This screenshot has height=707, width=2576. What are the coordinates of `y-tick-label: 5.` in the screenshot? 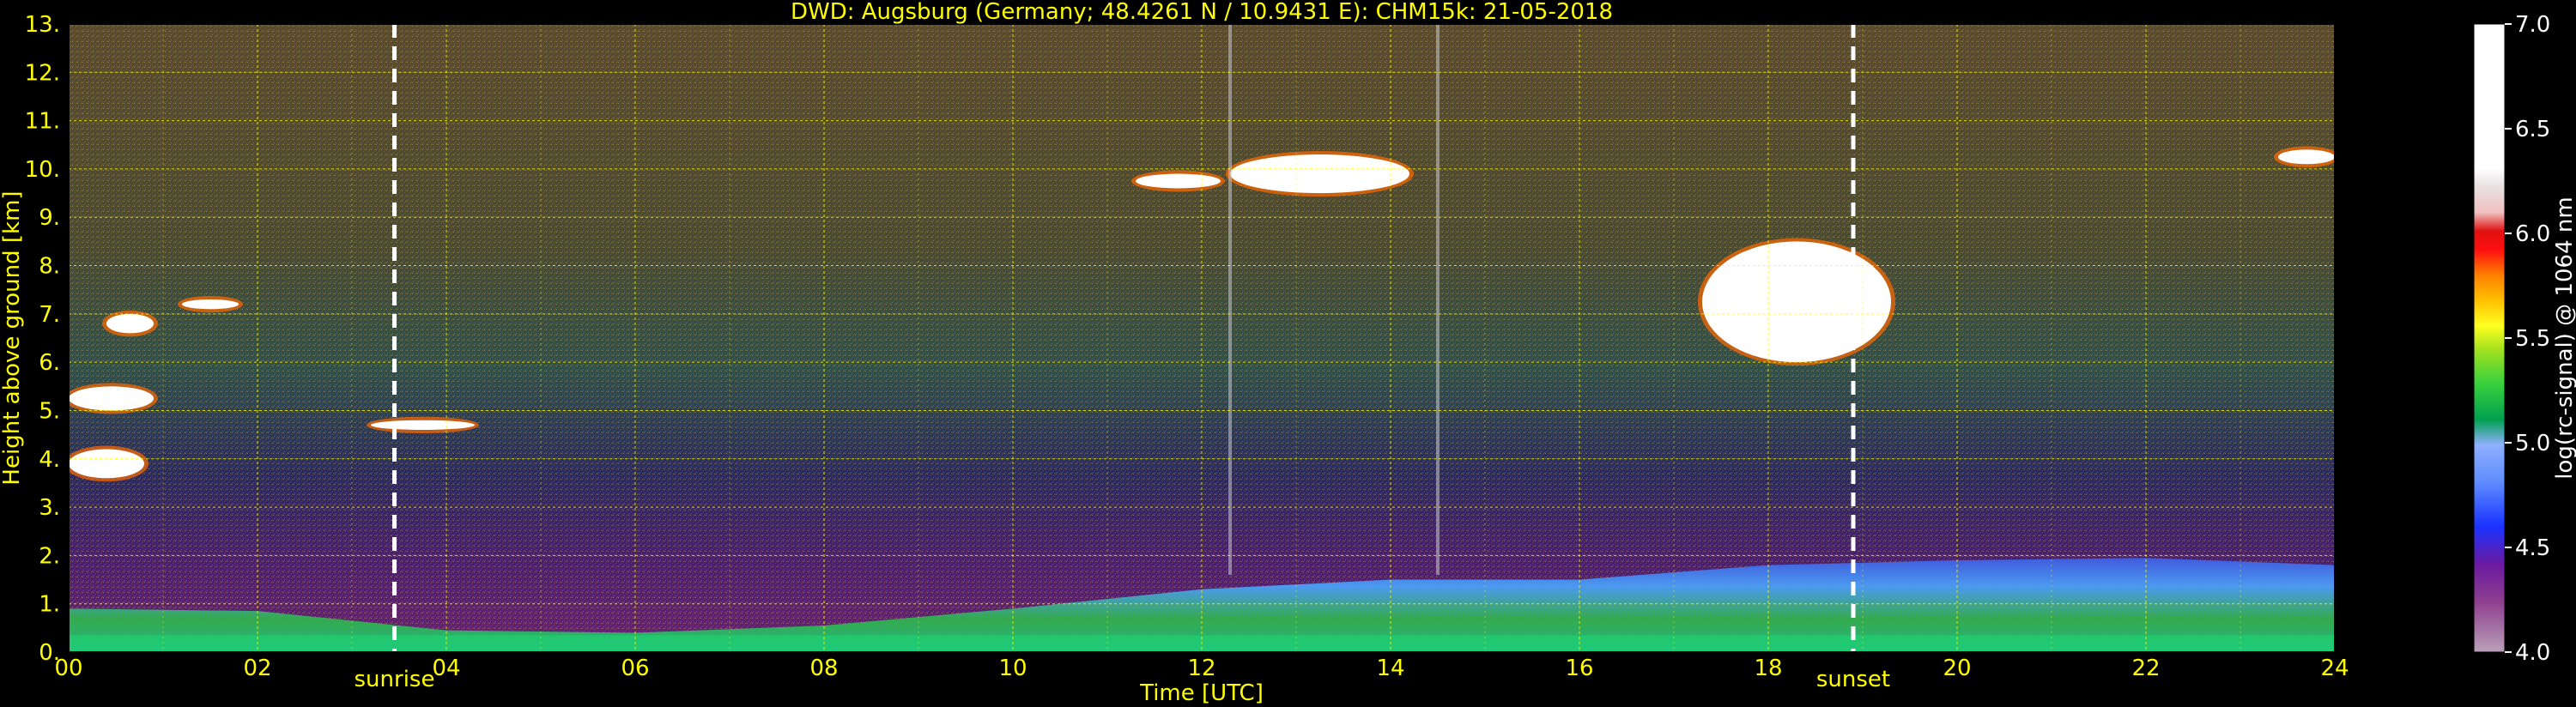 It's located at (49, 411).